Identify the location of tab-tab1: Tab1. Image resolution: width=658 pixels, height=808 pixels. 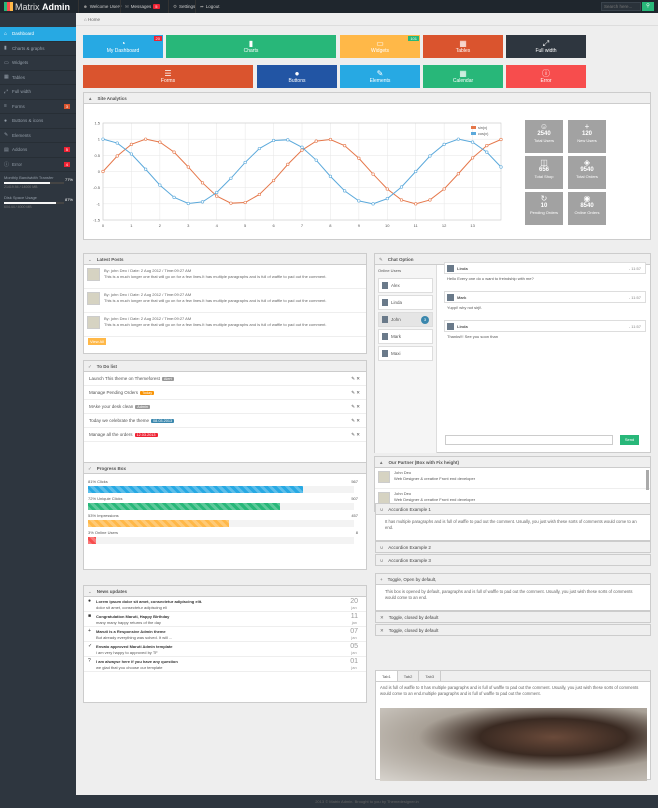
(387, 676).